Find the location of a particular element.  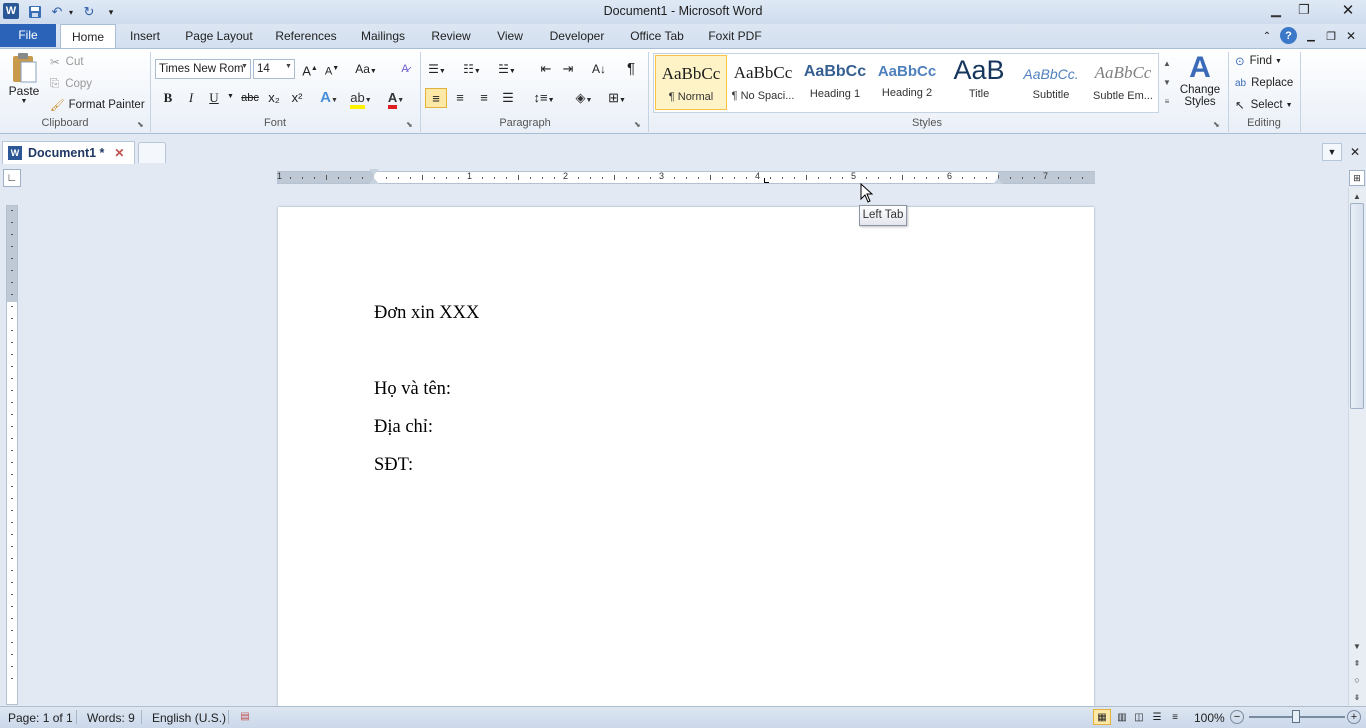

style-subtitle: AaBbCc. Subtitle is located at coordinates (1051, 82).